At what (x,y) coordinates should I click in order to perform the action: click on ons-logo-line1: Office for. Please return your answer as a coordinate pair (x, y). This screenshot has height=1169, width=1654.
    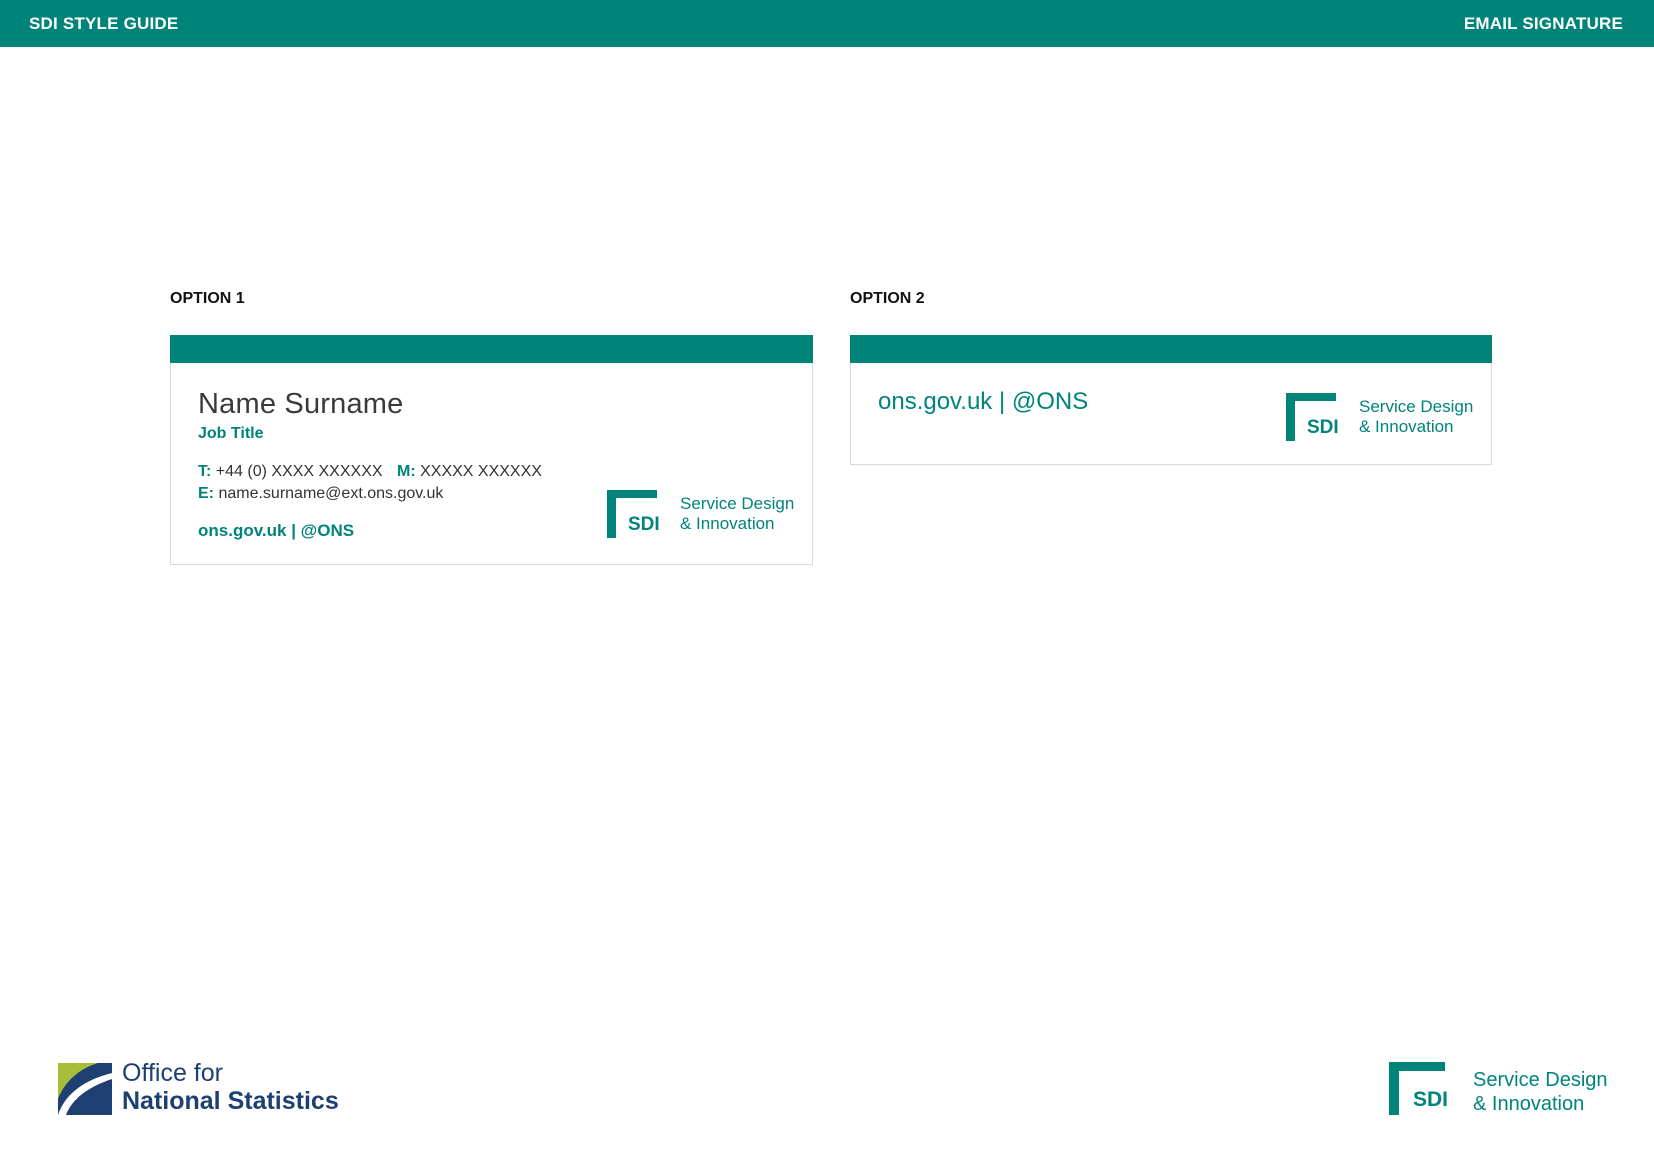
    Looking at the image, I should click on (172, 1073).